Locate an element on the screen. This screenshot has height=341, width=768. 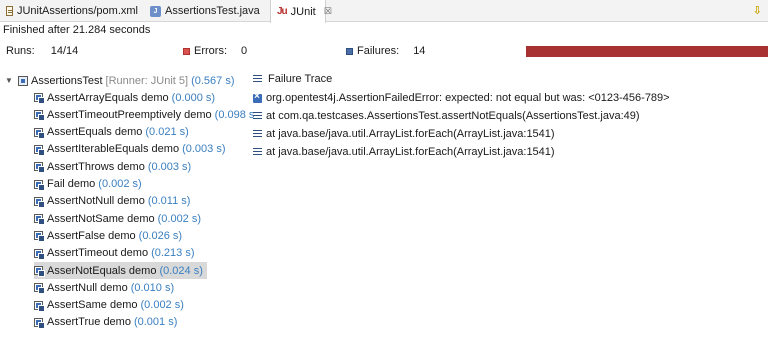
error-icon is located at coordinates (186, 51).